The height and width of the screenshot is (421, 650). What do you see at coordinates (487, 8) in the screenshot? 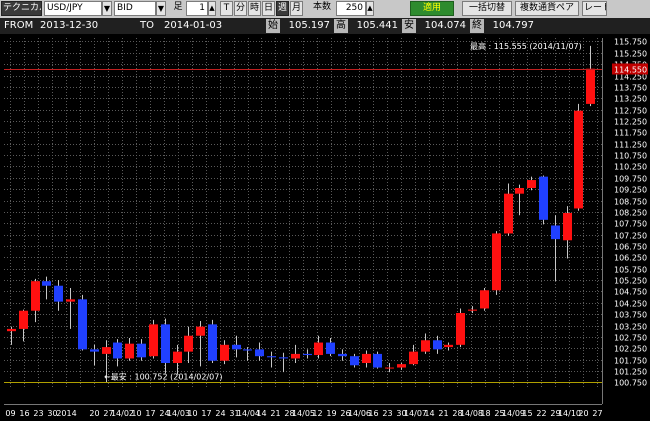
I see `toggle-all-button: 一括切替` at bounding box center [487, 8].